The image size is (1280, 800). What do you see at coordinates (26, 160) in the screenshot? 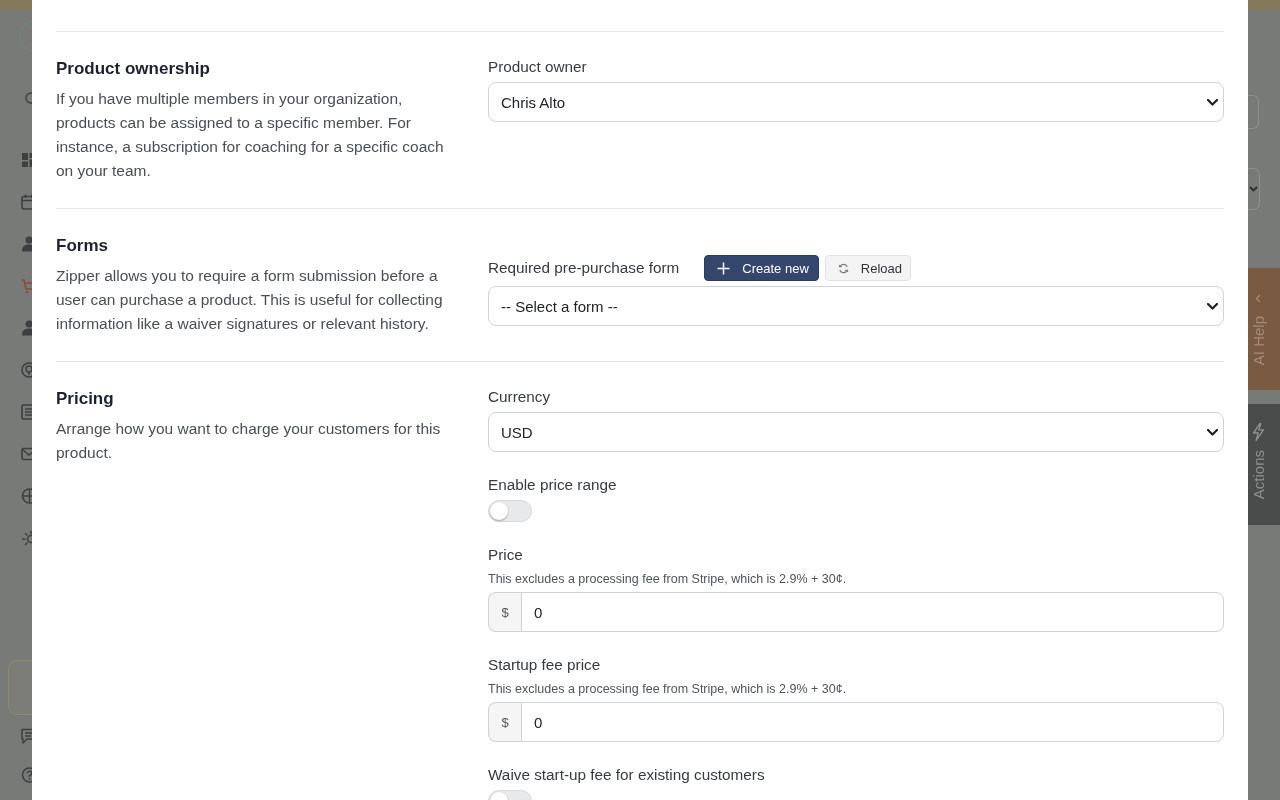
I see `grid-icon` at bounding box center [26, 160].